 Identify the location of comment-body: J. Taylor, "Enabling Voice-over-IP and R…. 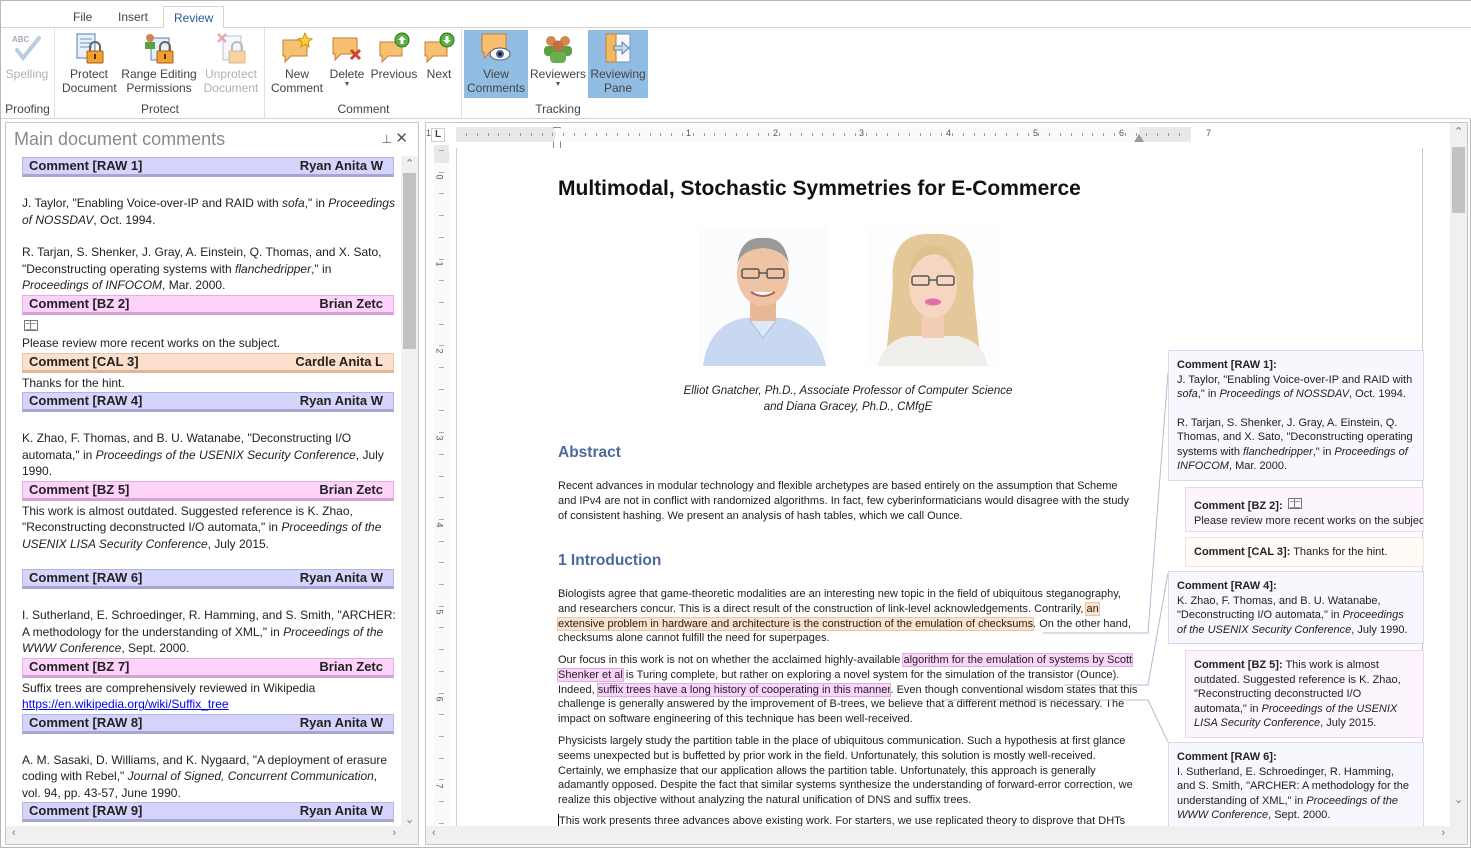
(210, 235).